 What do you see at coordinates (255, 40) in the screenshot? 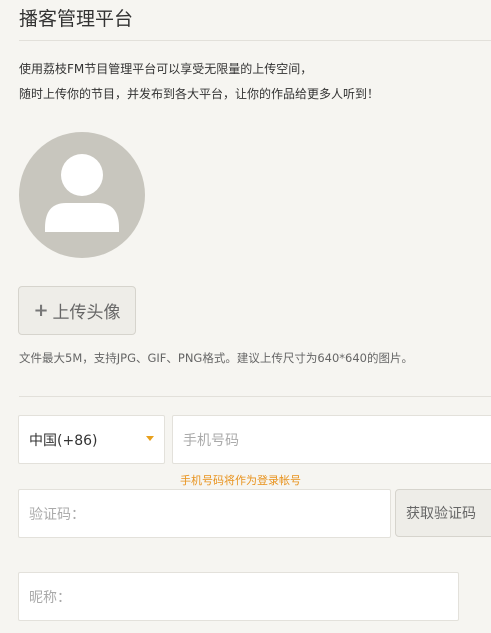
I see `title-divider` at bounding box center [255, 40].